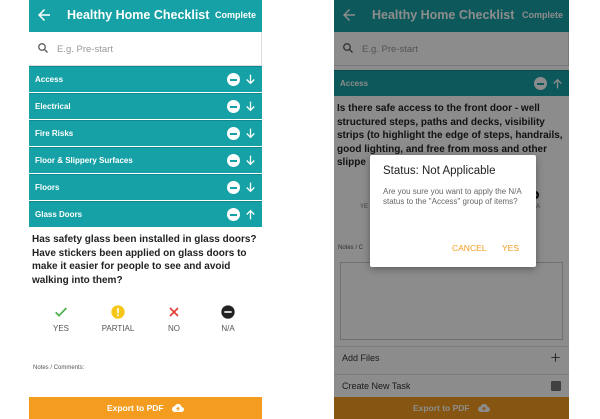 This screenshot has width=600, height=419. Describe the element at coordinates (118, 328) in the screenshot. I see `option-label: PARTIAL` at that location.